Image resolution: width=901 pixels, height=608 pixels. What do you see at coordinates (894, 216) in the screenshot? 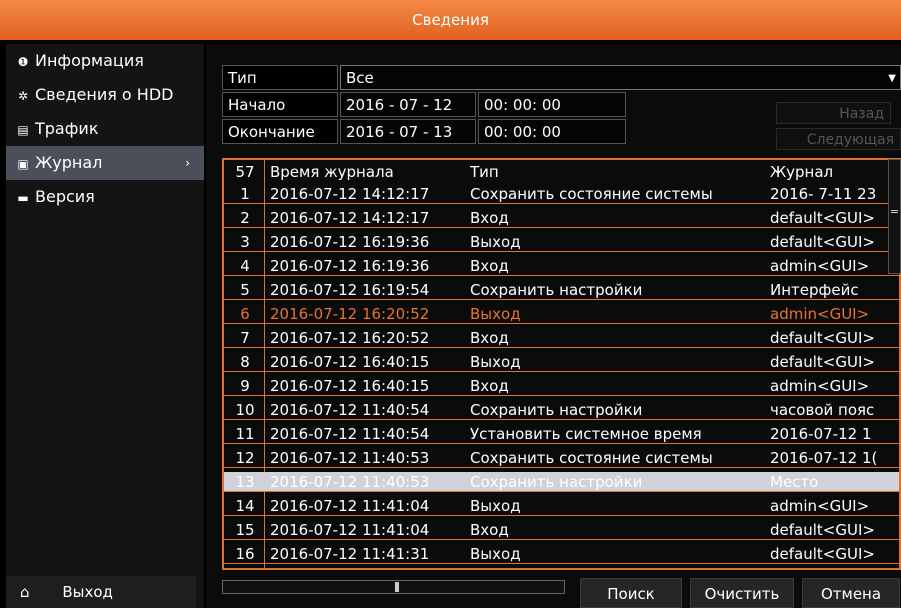
I see `vertical-scrollbar` at bounding box center [894, 216].